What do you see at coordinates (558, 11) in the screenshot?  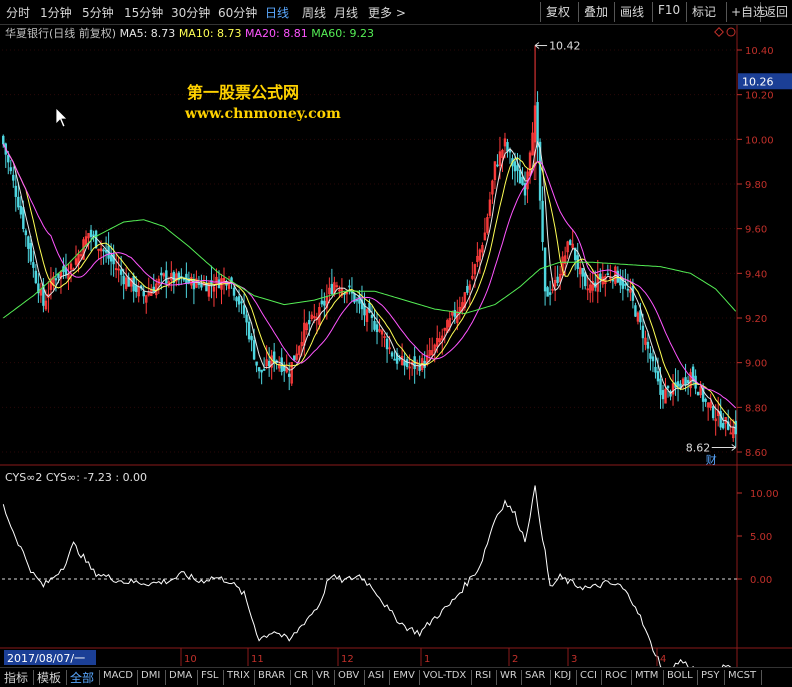 I see `fuquan-button: 复权` at bounding box center [558, 11].